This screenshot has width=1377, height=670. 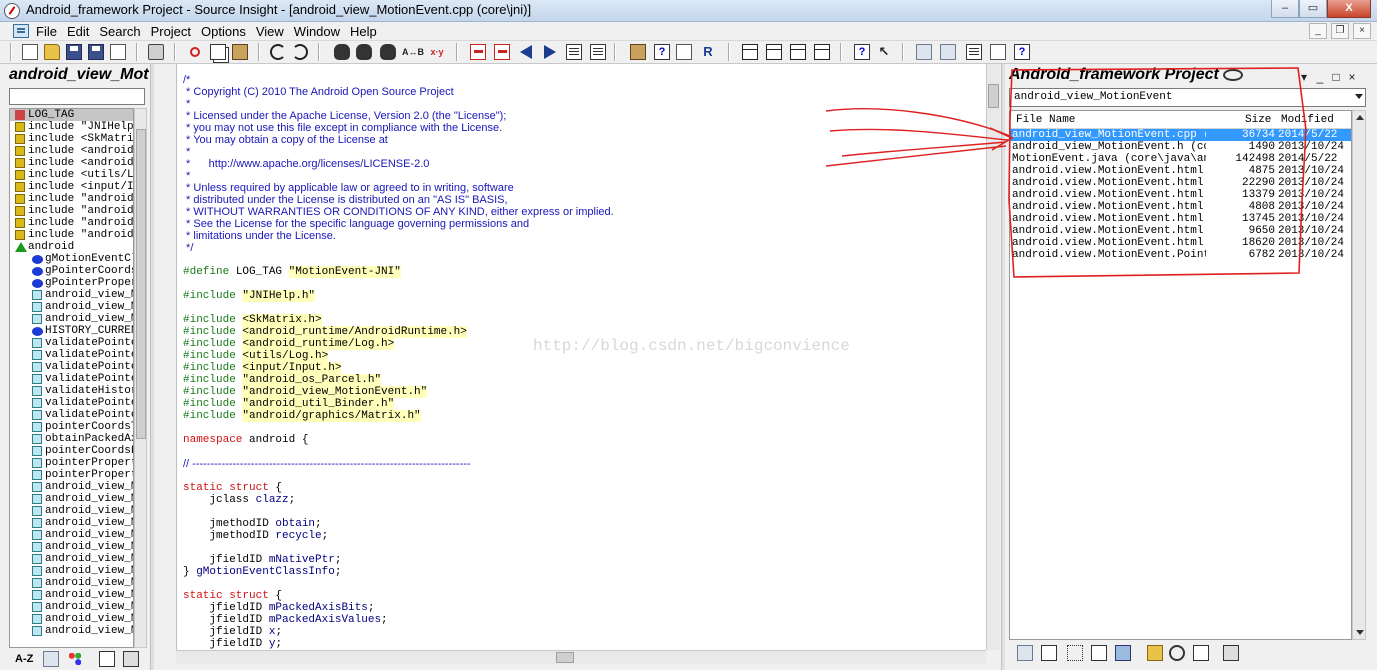 I want to click on code-line: static struct {, so click(x=398, y=596).